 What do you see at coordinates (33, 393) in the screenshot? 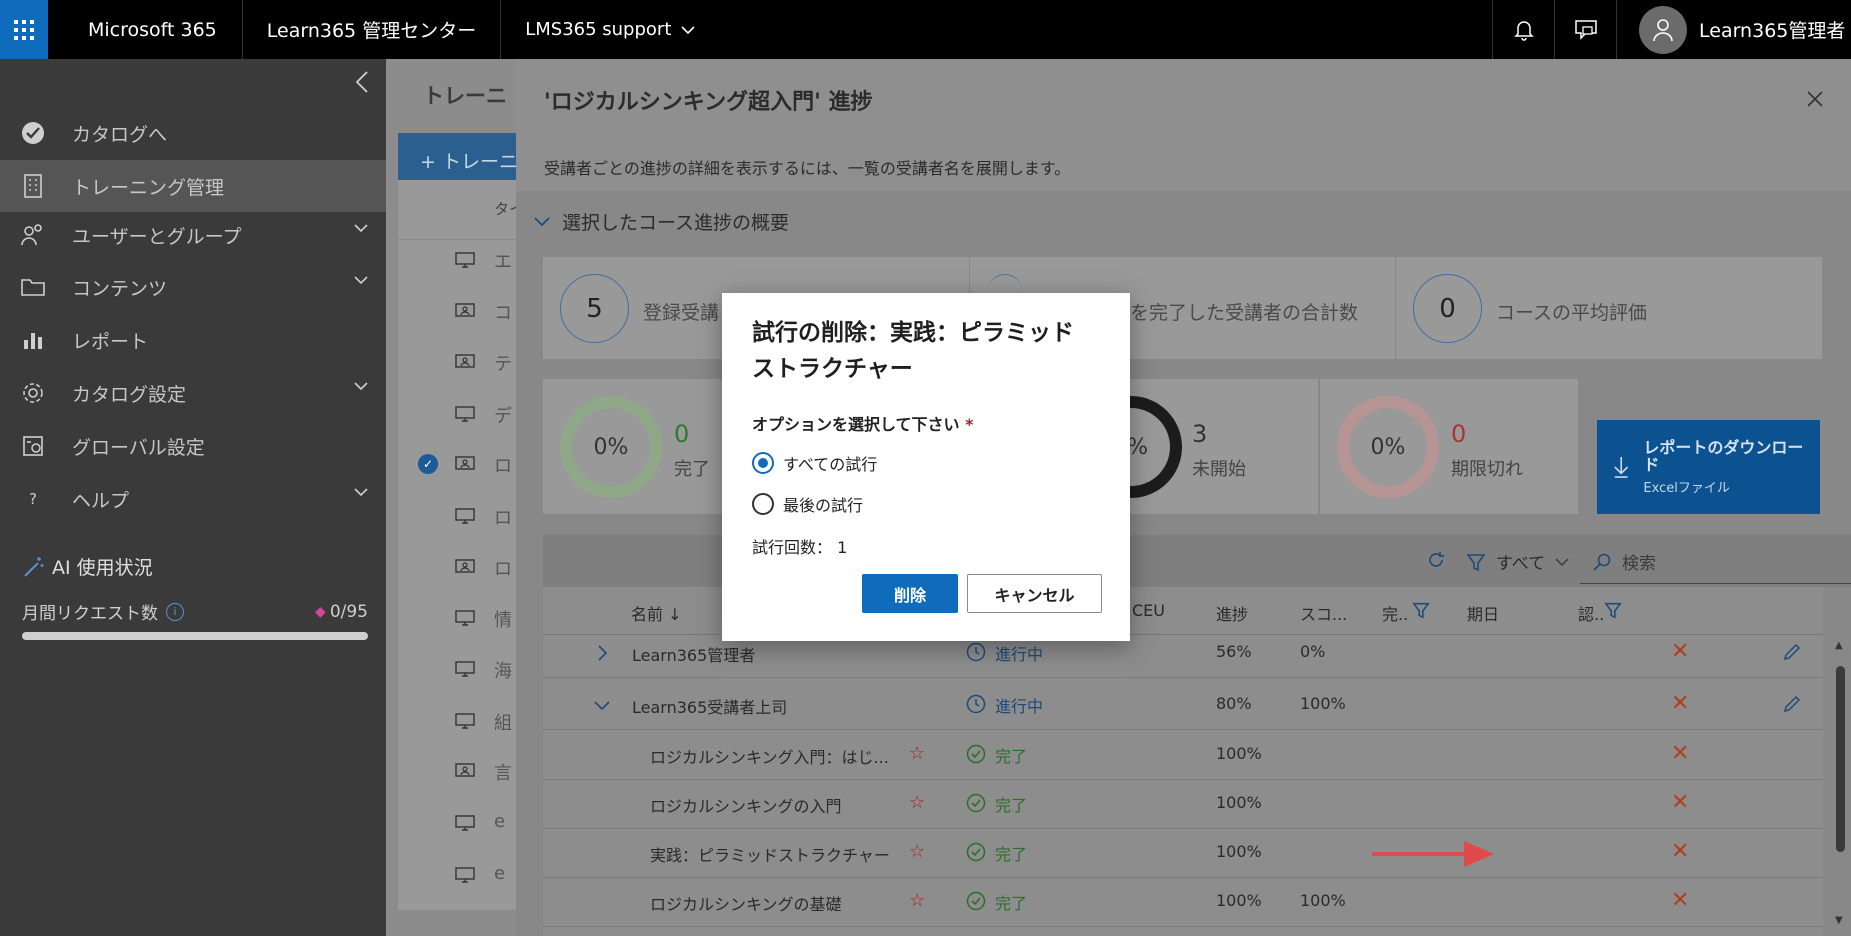
I see `gear-icon` at bounding box center [33, 393].